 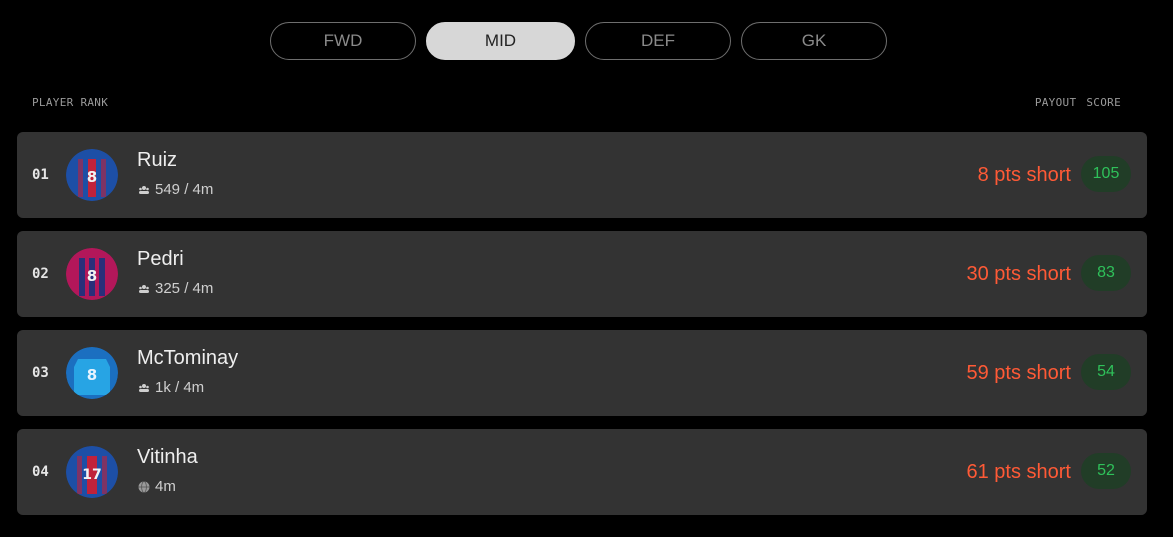 What do you see at coordinates (188, 358) in the screenshot?
I see `player-name: McTominay` at bounding box center [188, 358].